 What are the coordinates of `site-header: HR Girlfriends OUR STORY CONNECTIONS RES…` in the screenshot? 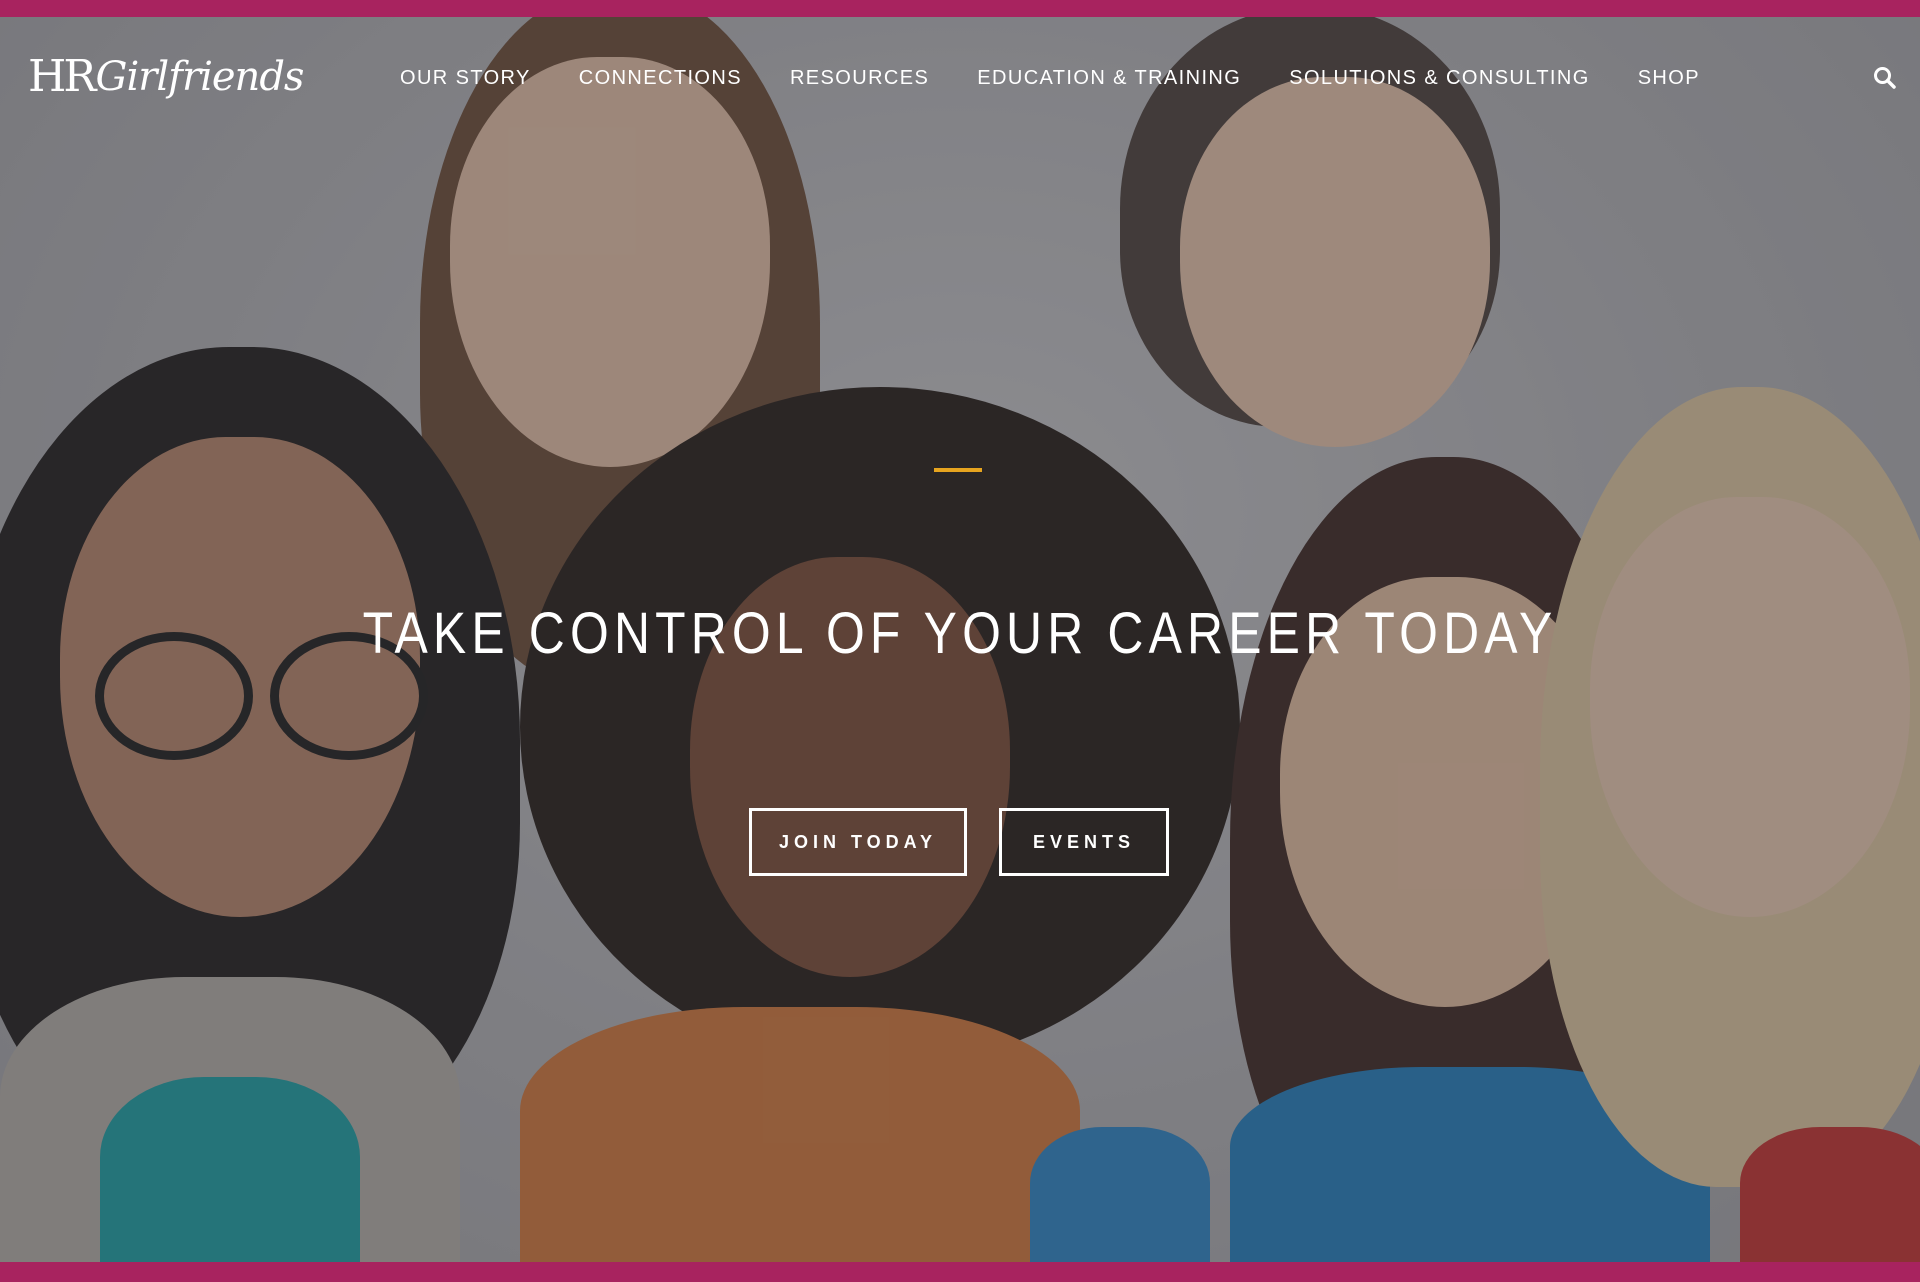 It's located at (960, 77).